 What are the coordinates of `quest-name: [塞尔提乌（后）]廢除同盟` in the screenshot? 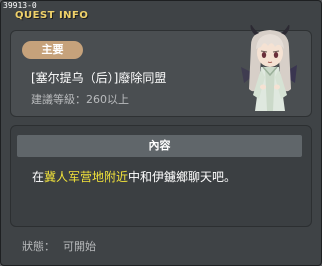 It's located at (99, 78).